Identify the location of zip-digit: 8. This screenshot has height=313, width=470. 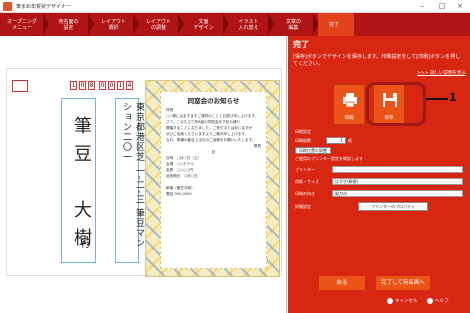
(91, 85).